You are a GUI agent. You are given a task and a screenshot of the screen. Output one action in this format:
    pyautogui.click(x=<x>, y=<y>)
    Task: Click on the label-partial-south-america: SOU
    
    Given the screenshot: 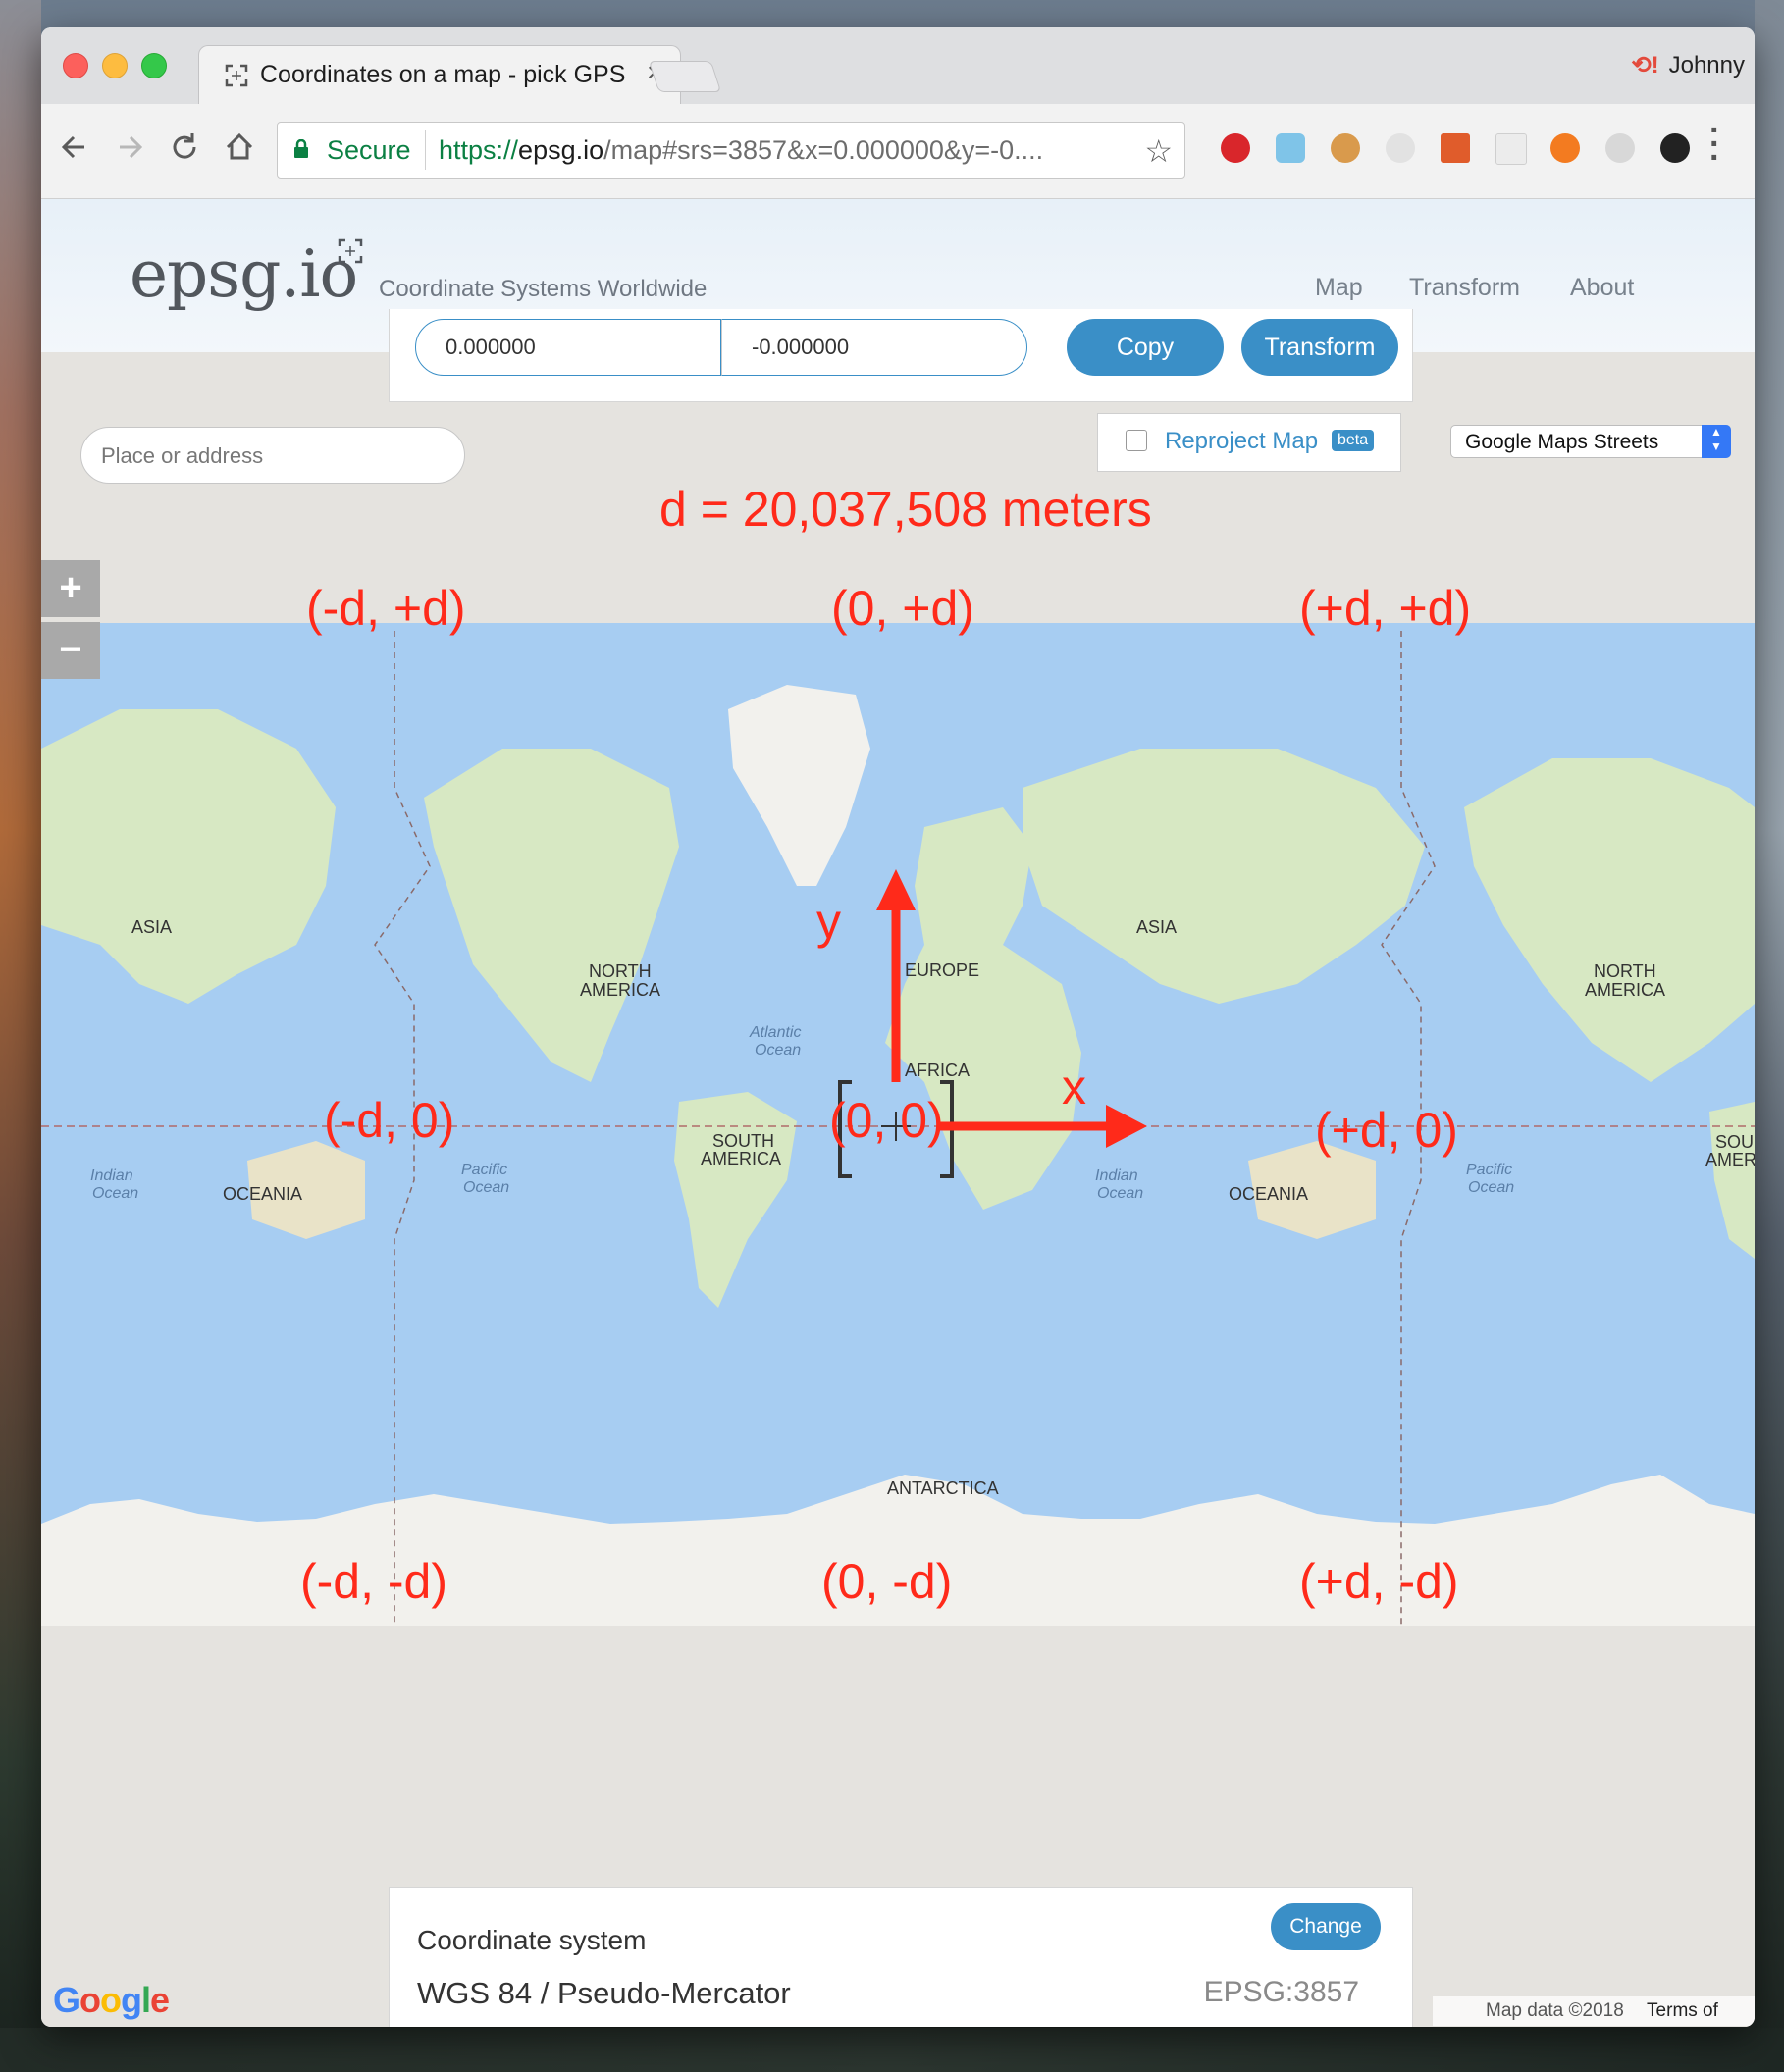 What is the action you would take?
    pyautogui.click(x=1735, y=1142)
    